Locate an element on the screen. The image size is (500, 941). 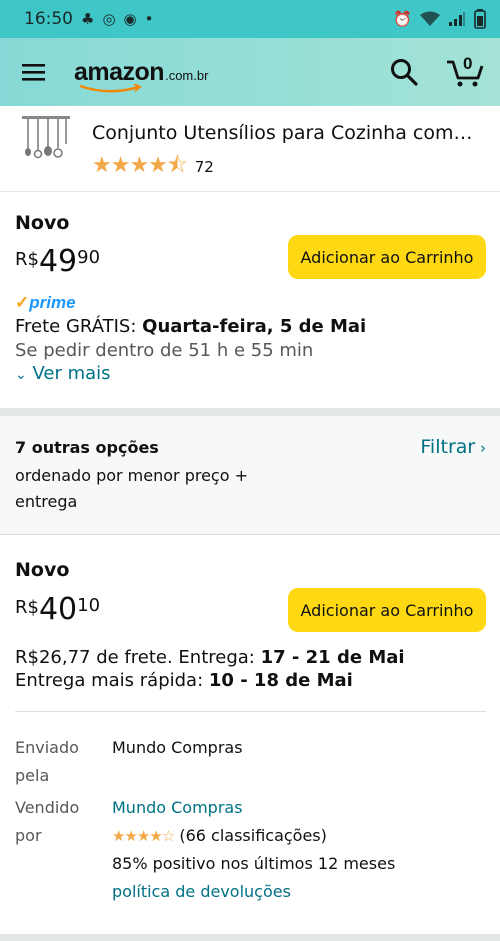
prime-check-icon: ✓ is located at coordinates (22, 302).